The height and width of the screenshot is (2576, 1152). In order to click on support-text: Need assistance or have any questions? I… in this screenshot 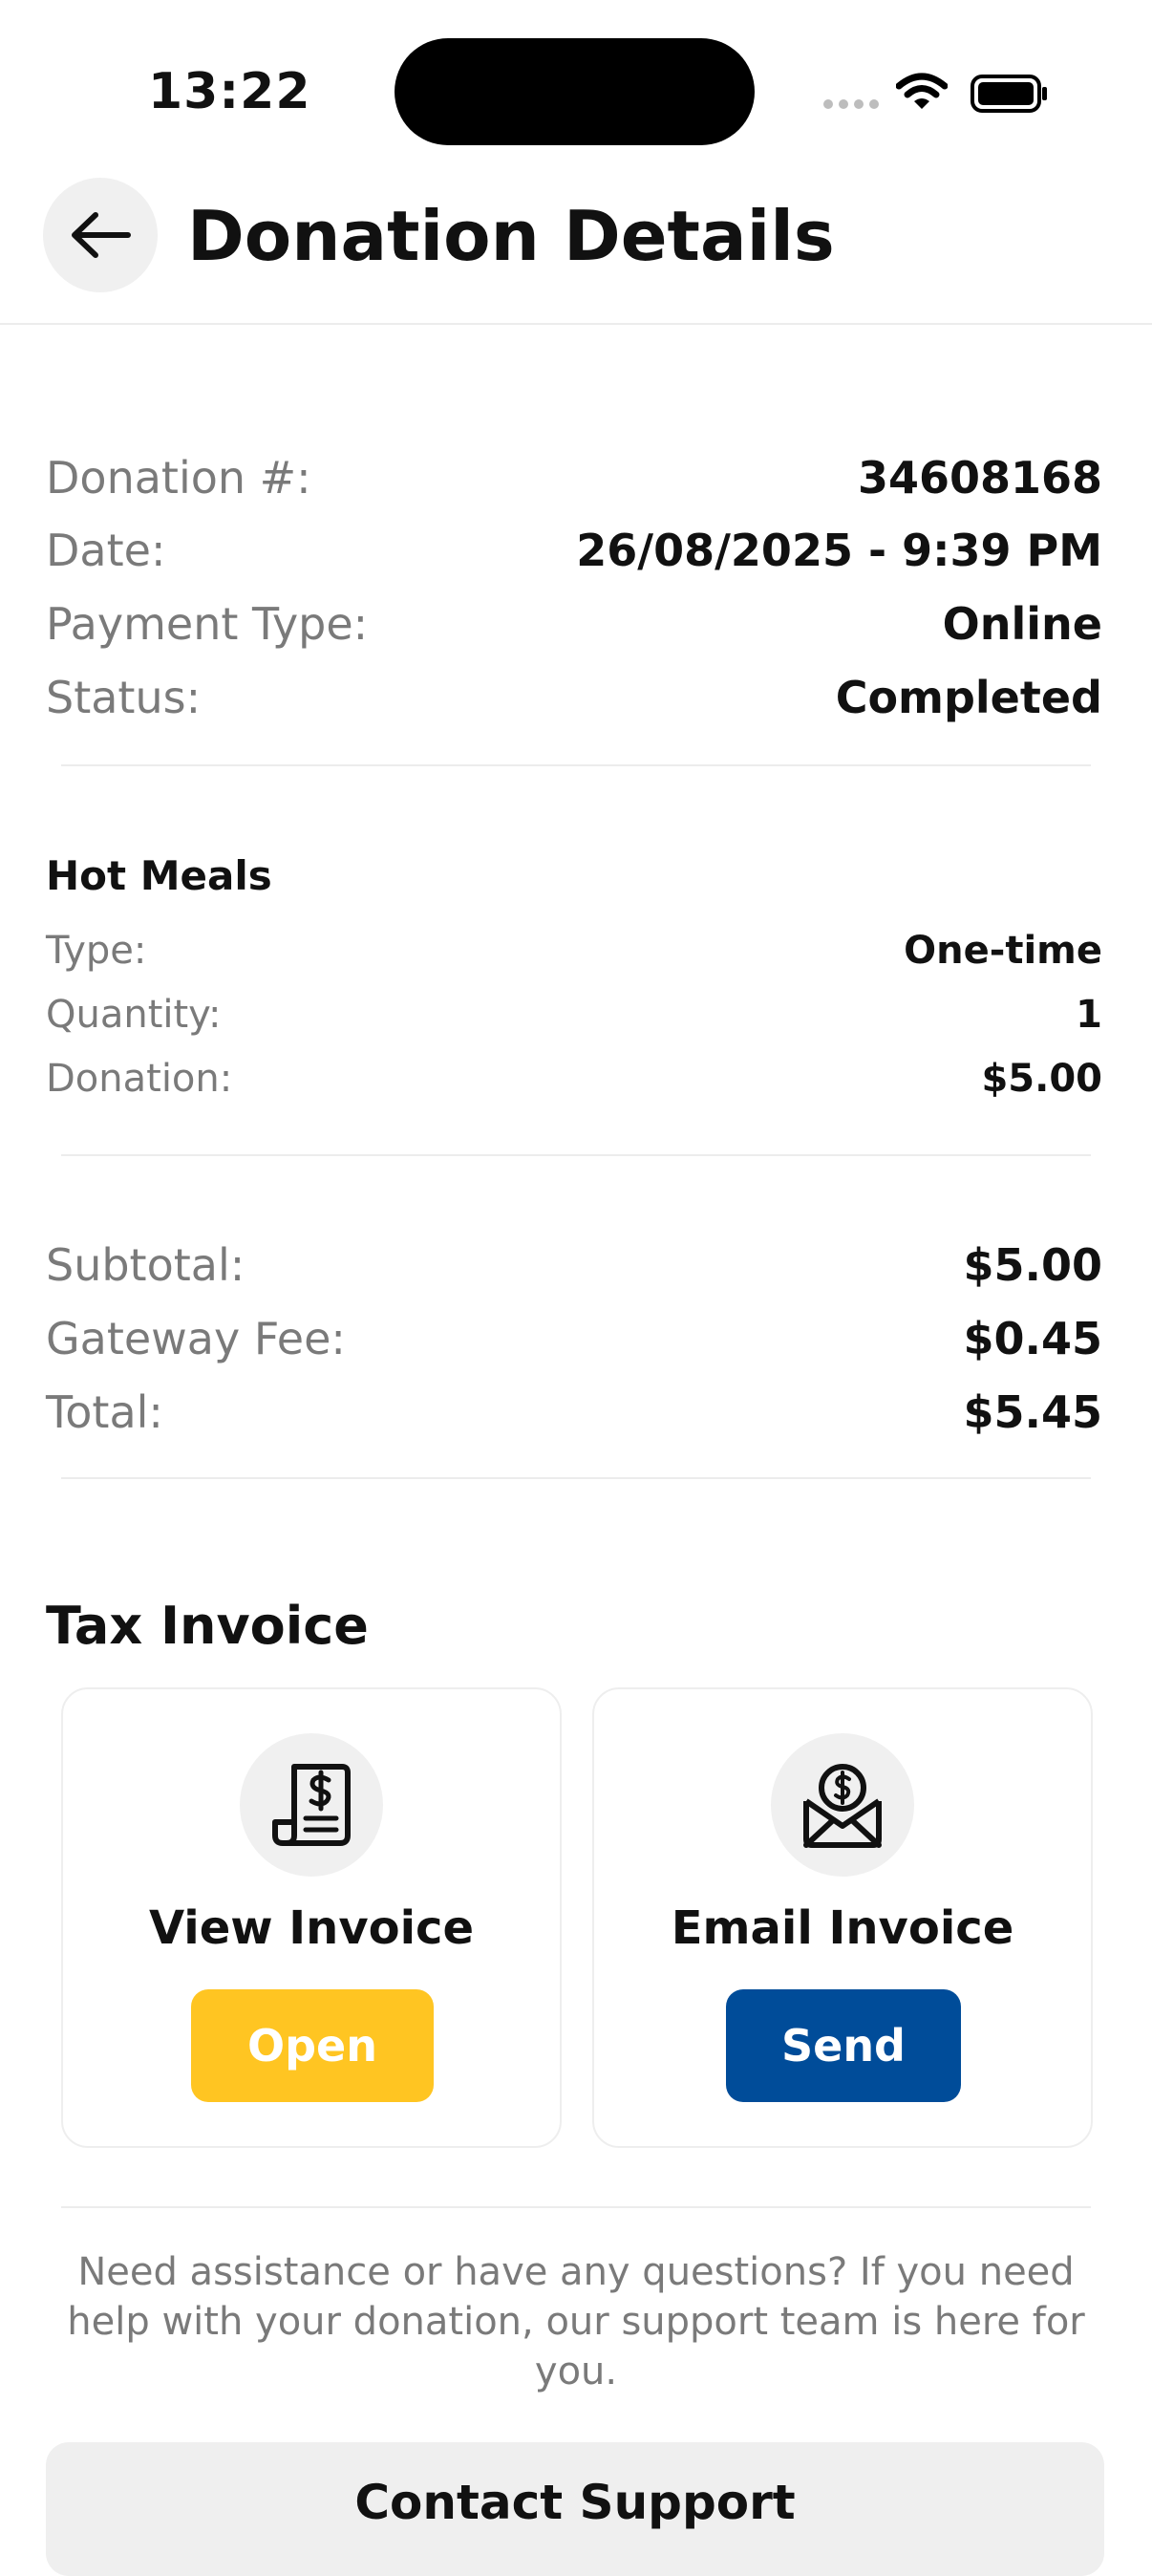, I will do `click(576, 2322)`.